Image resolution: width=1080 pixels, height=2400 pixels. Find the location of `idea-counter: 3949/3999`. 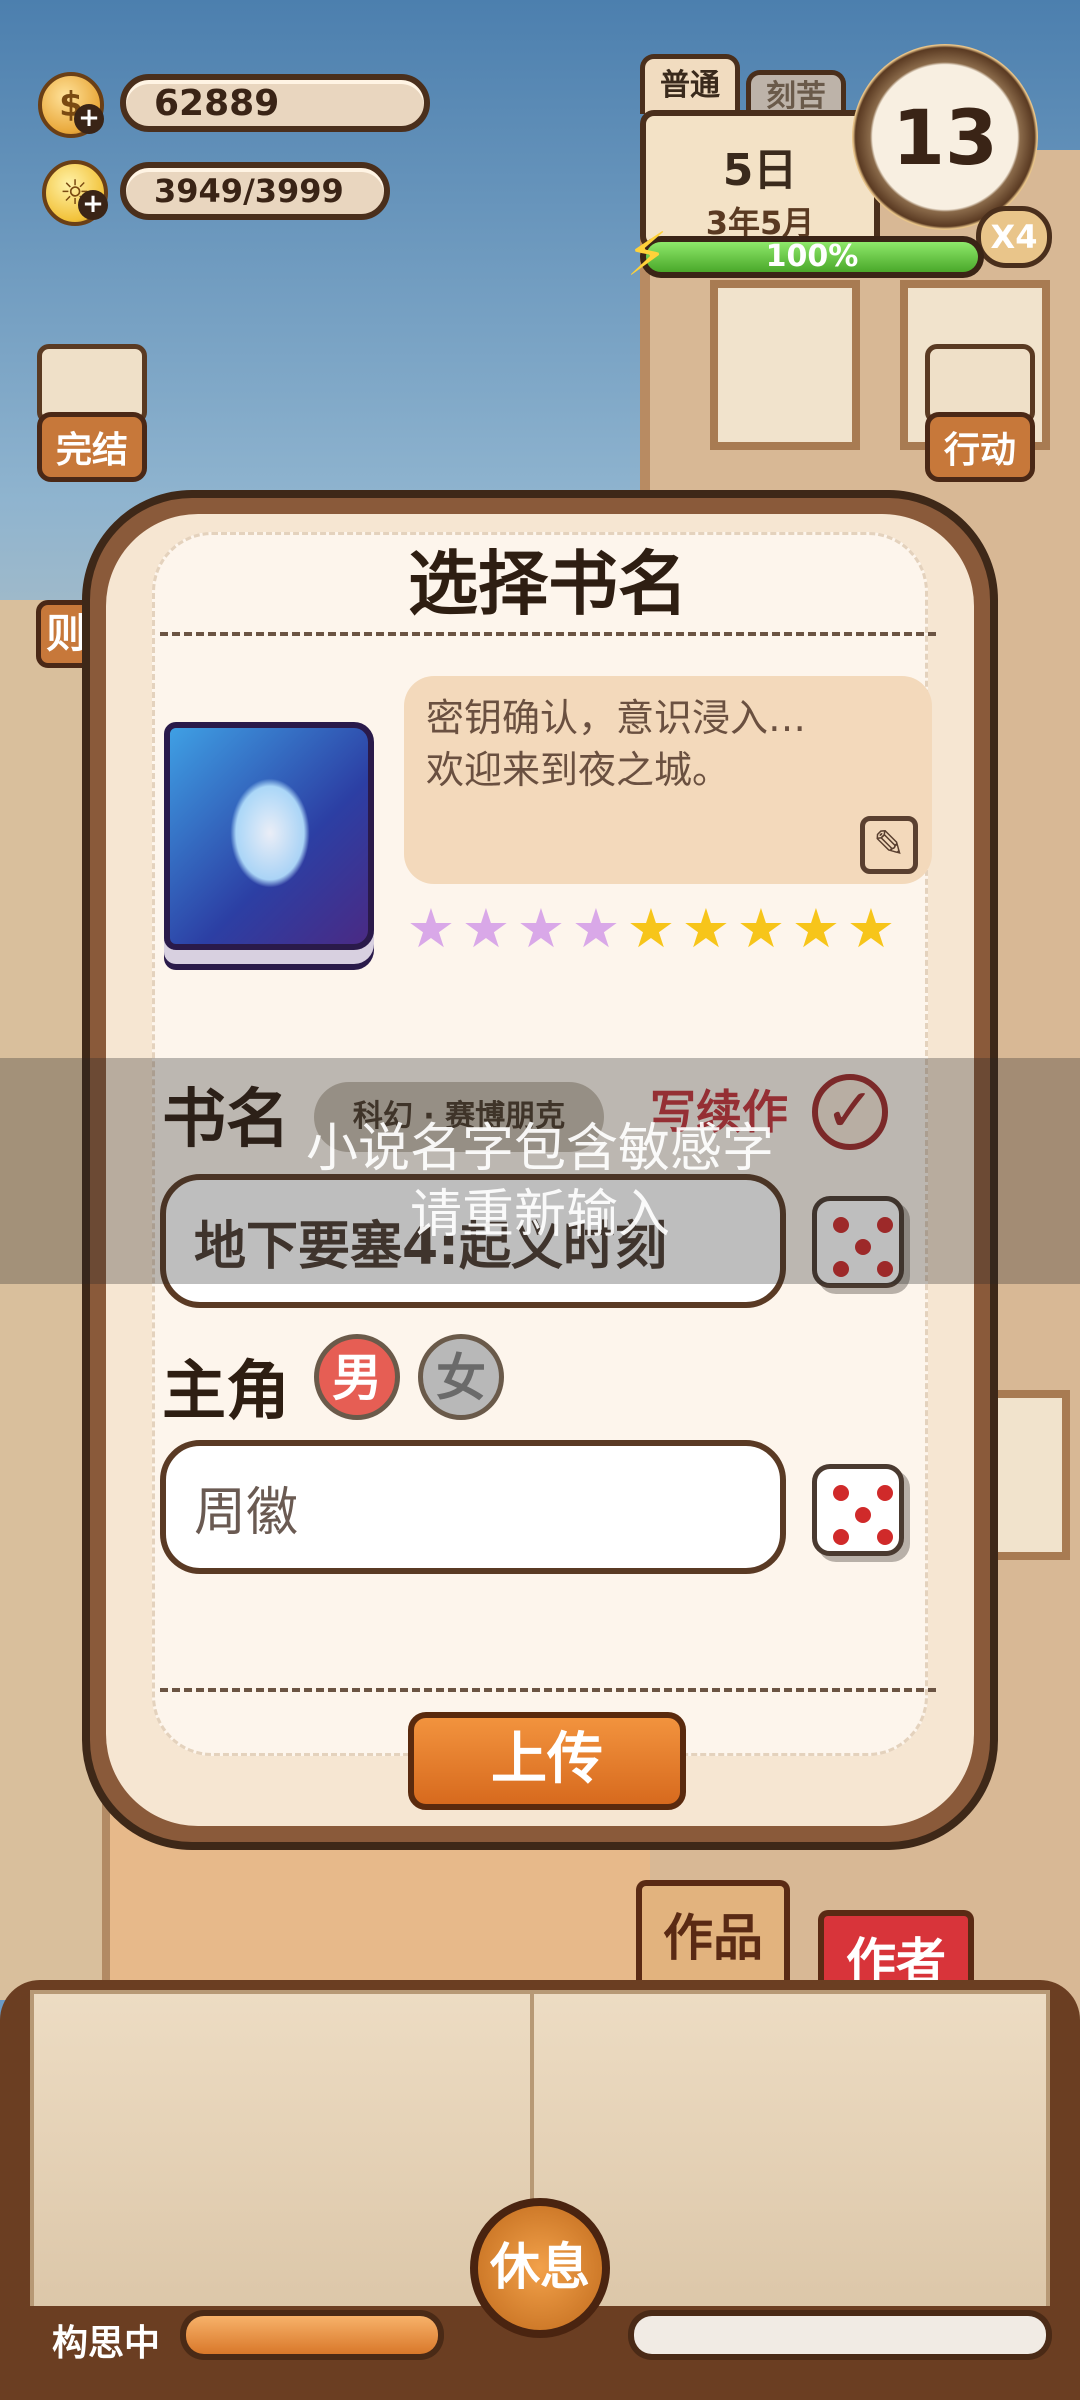

idea-counter: 3949/3999 is located at coordinates (255, 191).